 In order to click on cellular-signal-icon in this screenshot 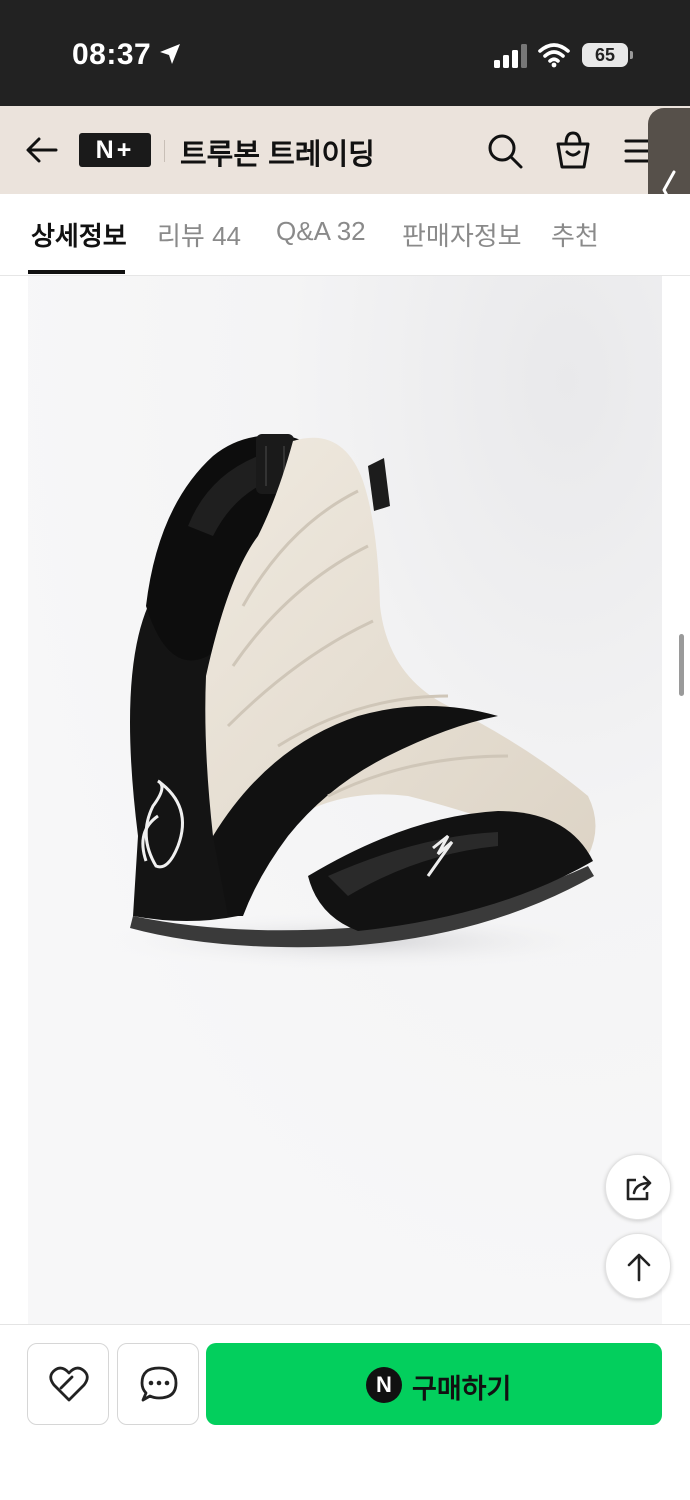, I will do `click(510, 56)`.